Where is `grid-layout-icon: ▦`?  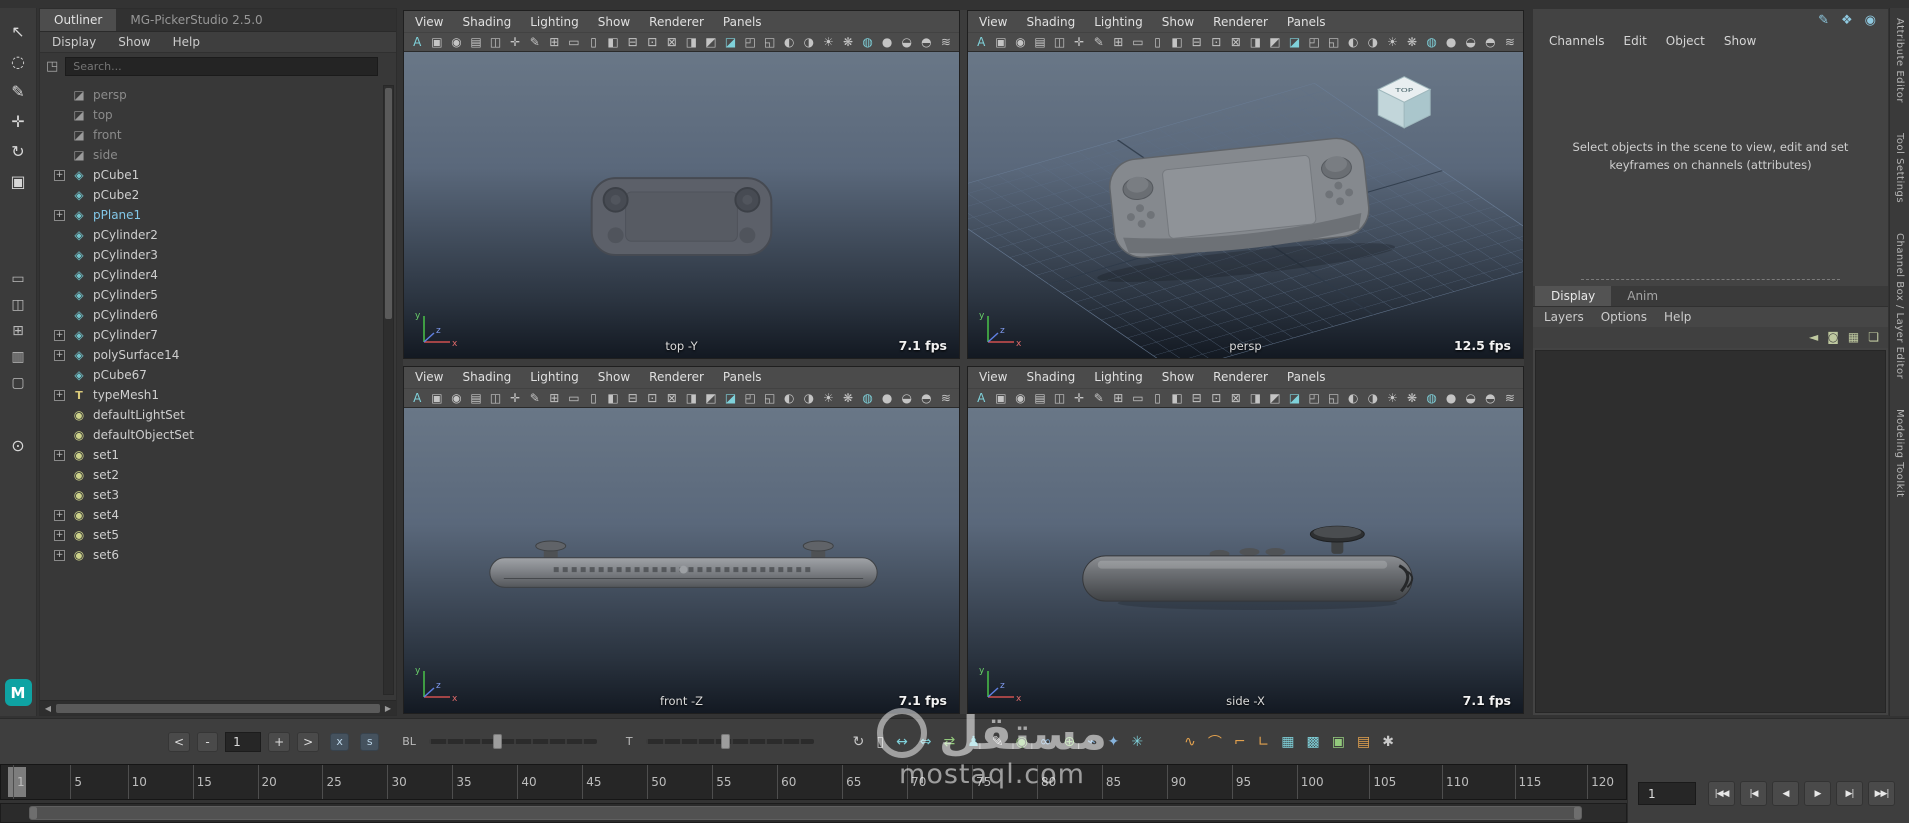 grid-layout-icon: ▦ is located at coordinates (1287, 742).